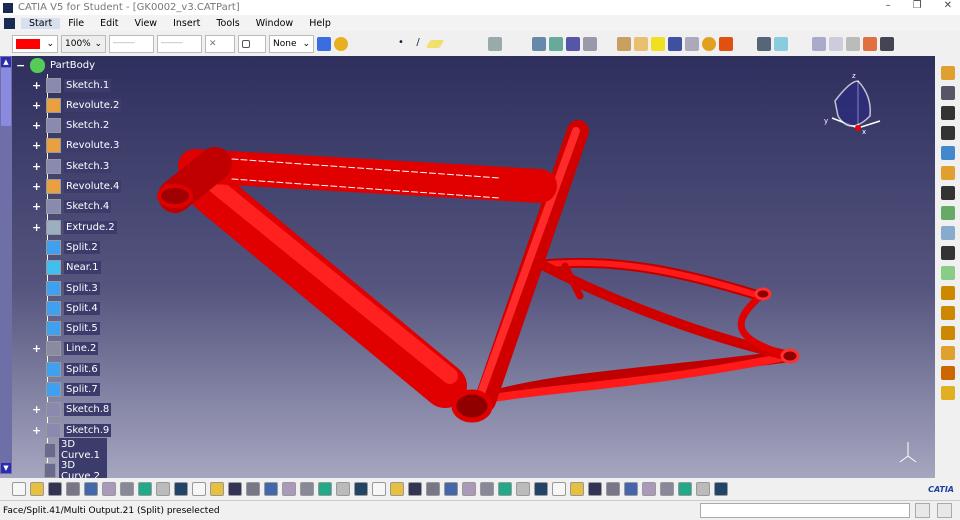  What do you see at coordinates (307, 489) in the screenshot?
I see `spec-icon` at bounding box center [307, 489].